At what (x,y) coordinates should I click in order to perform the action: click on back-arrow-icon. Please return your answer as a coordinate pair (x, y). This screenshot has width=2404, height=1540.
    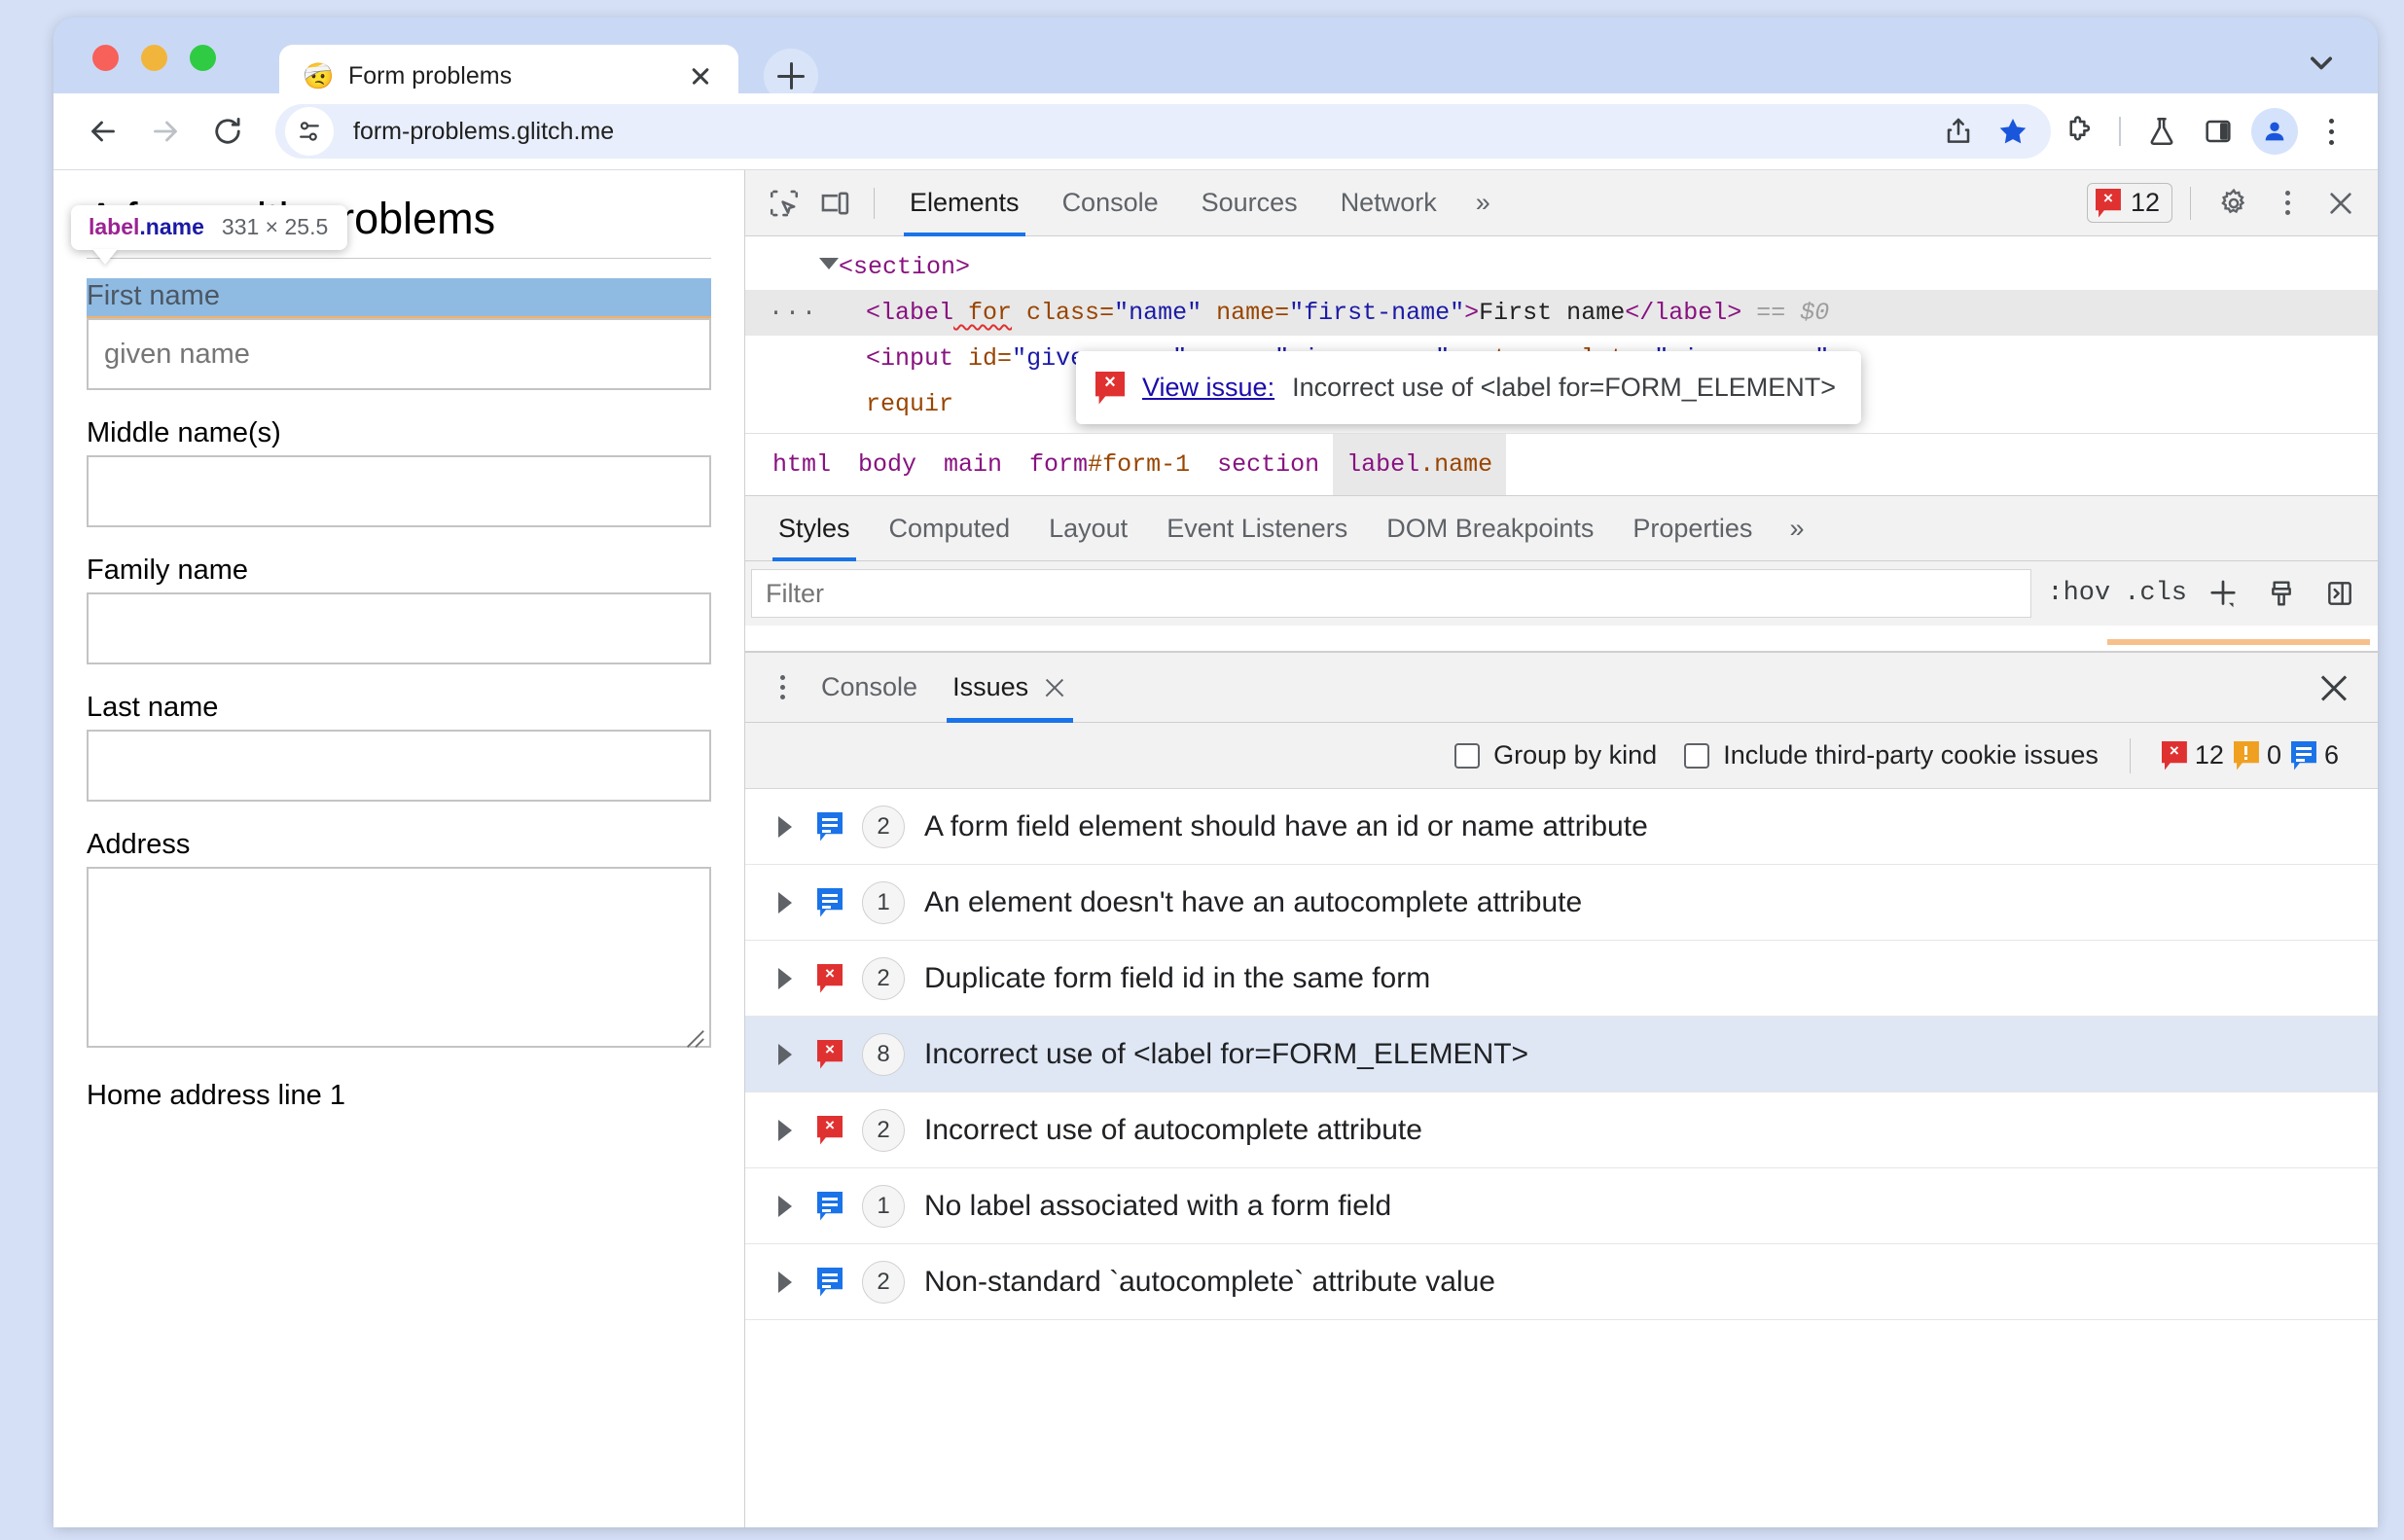
    Looking at the image, I should click on (103, 131).